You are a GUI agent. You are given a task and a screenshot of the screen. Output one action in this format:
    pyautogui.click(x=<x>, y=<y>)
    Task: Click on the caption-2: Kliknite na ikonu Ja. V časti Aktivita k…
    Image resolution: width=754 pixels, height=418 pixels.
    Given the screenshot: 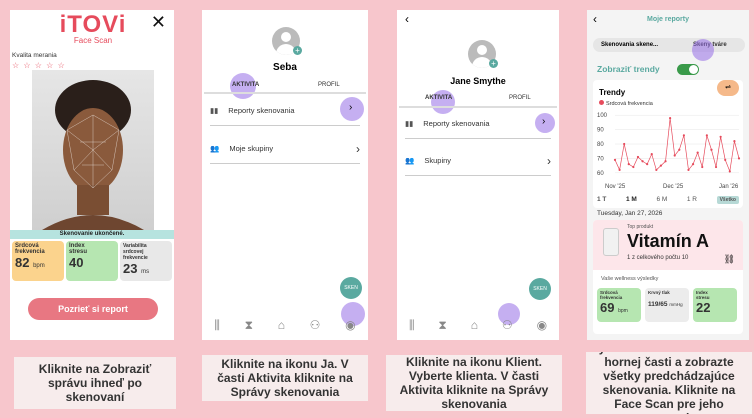 What is the action you would take?
    pyautogui.click(x=285, y=378)
    